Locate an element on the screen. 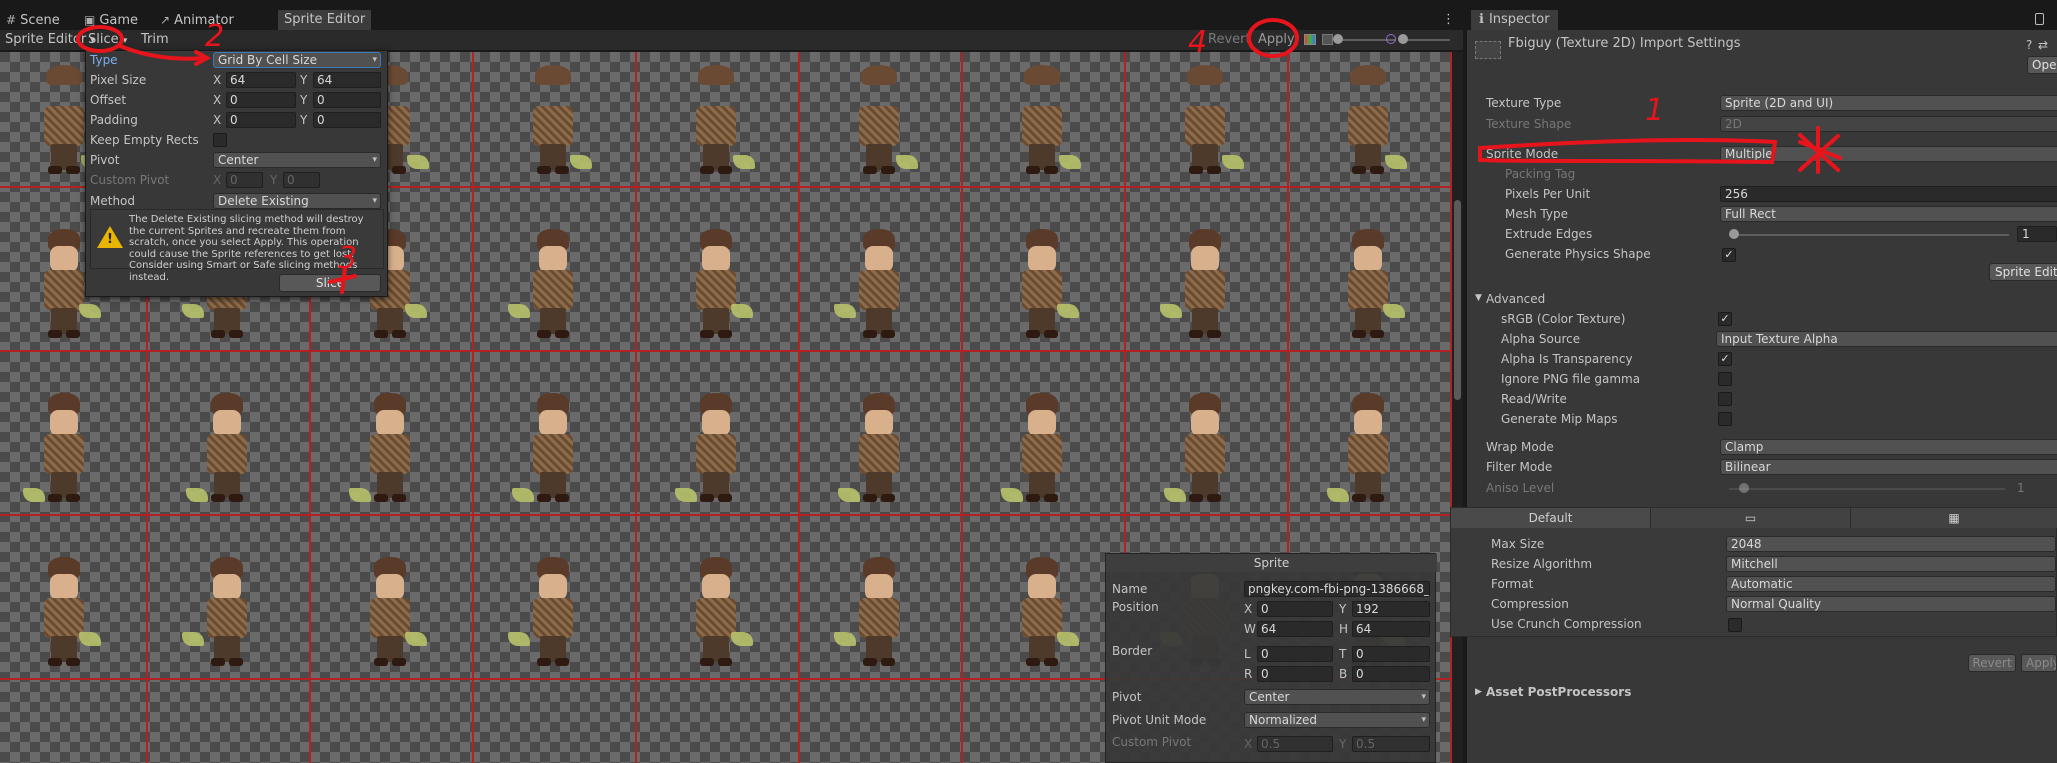 The height and width of the screenshot is (763, 2057). position-x-field: 0 is located at coordinates (1295, 609).